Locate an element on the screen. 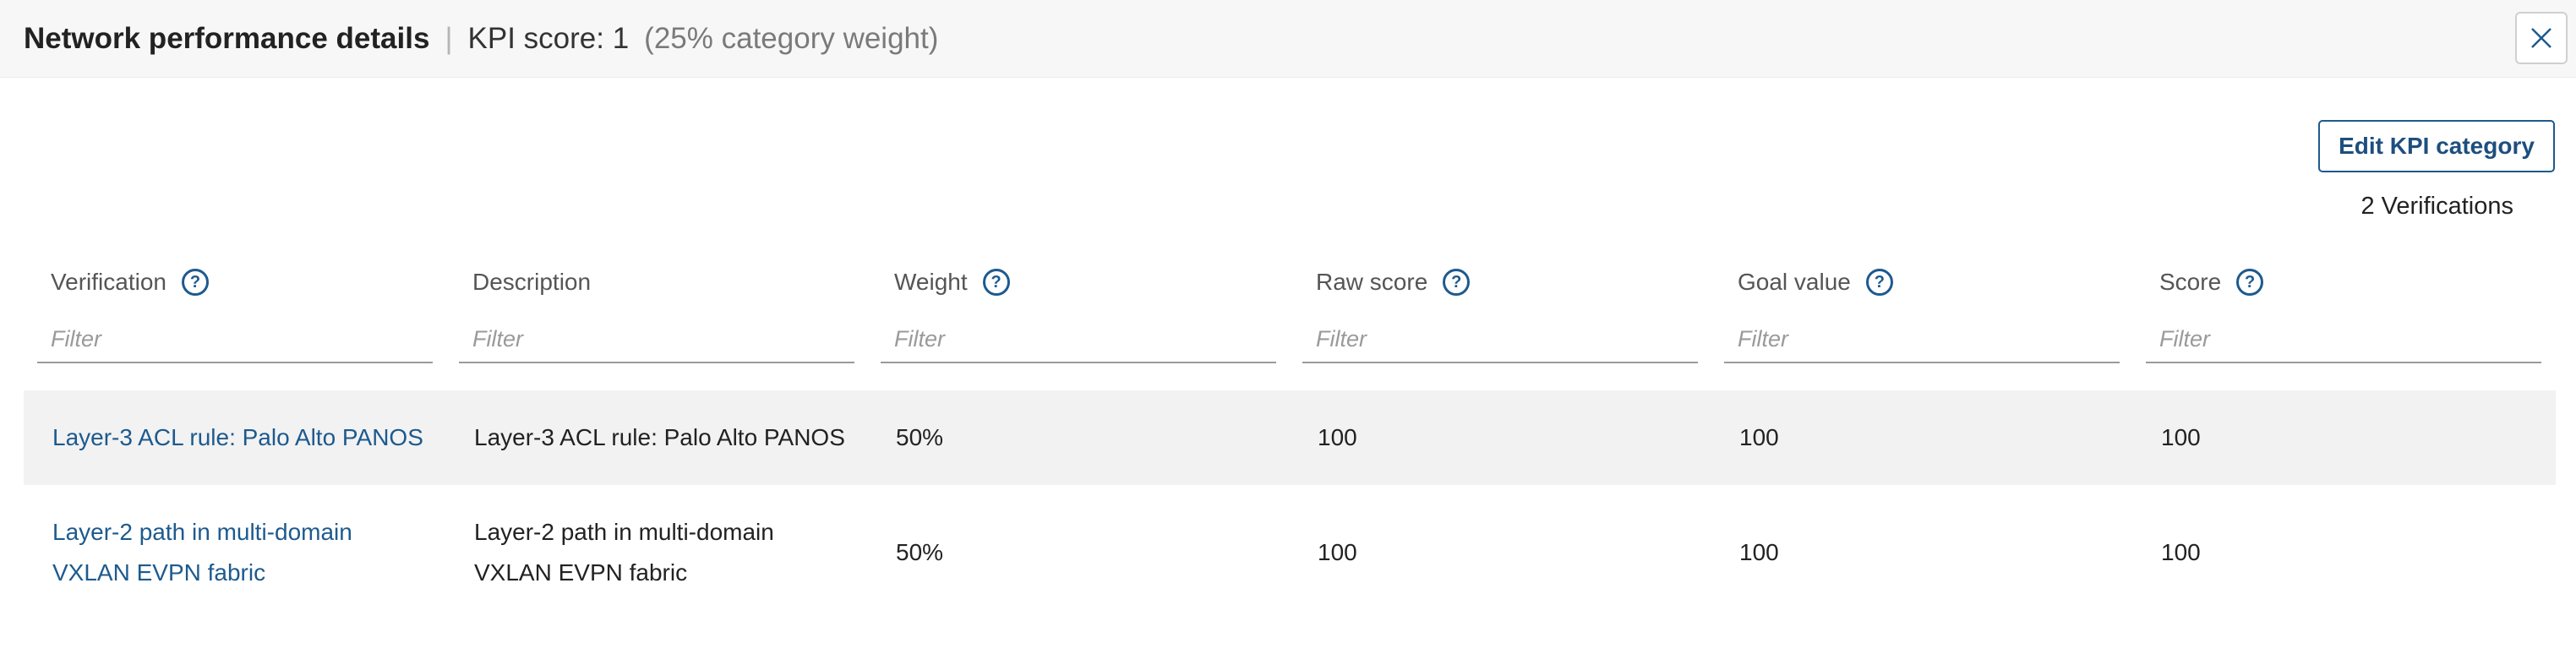 This screenshot has height=654, width=2576. column-header-raw-score: Raw score ? is located at coordinates (1393, 282).